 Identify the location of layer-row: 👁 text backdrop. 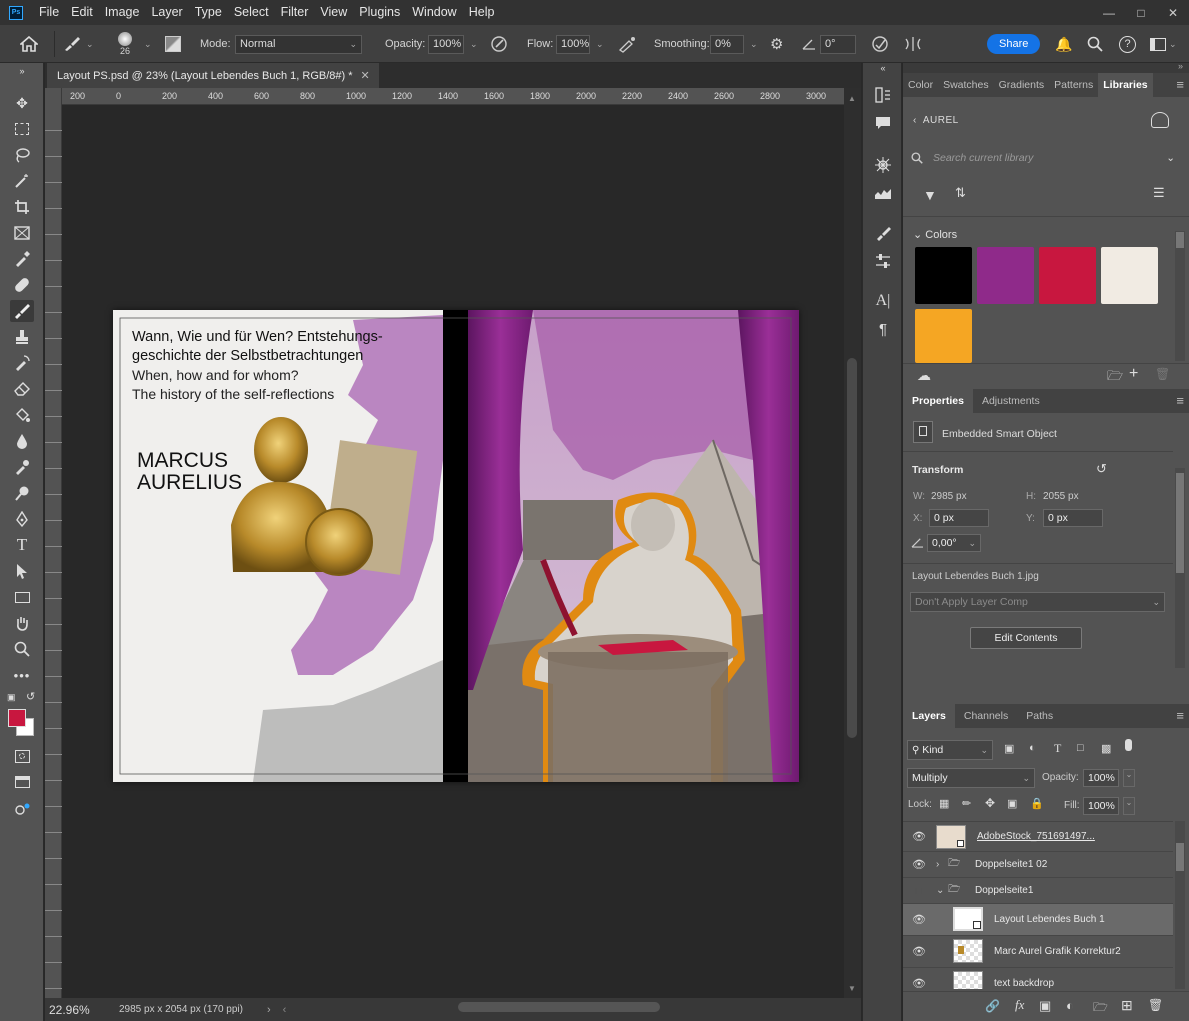
(1038, 978).